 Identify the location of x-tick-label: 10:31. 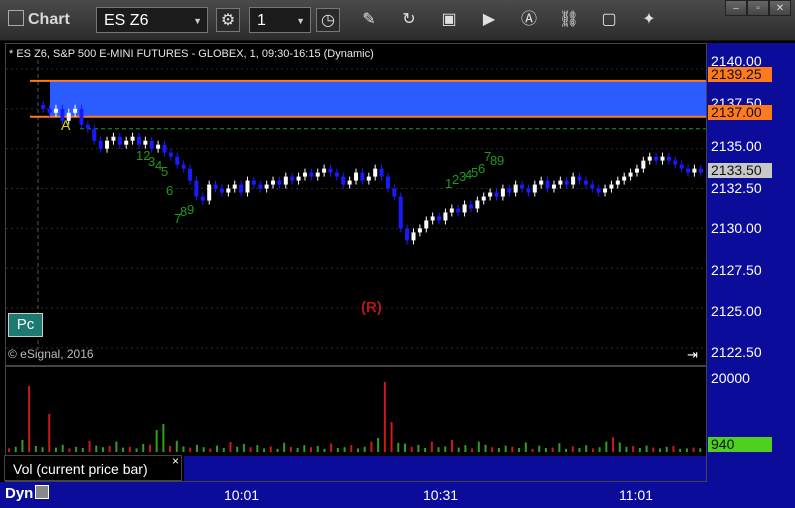
(441, 495).